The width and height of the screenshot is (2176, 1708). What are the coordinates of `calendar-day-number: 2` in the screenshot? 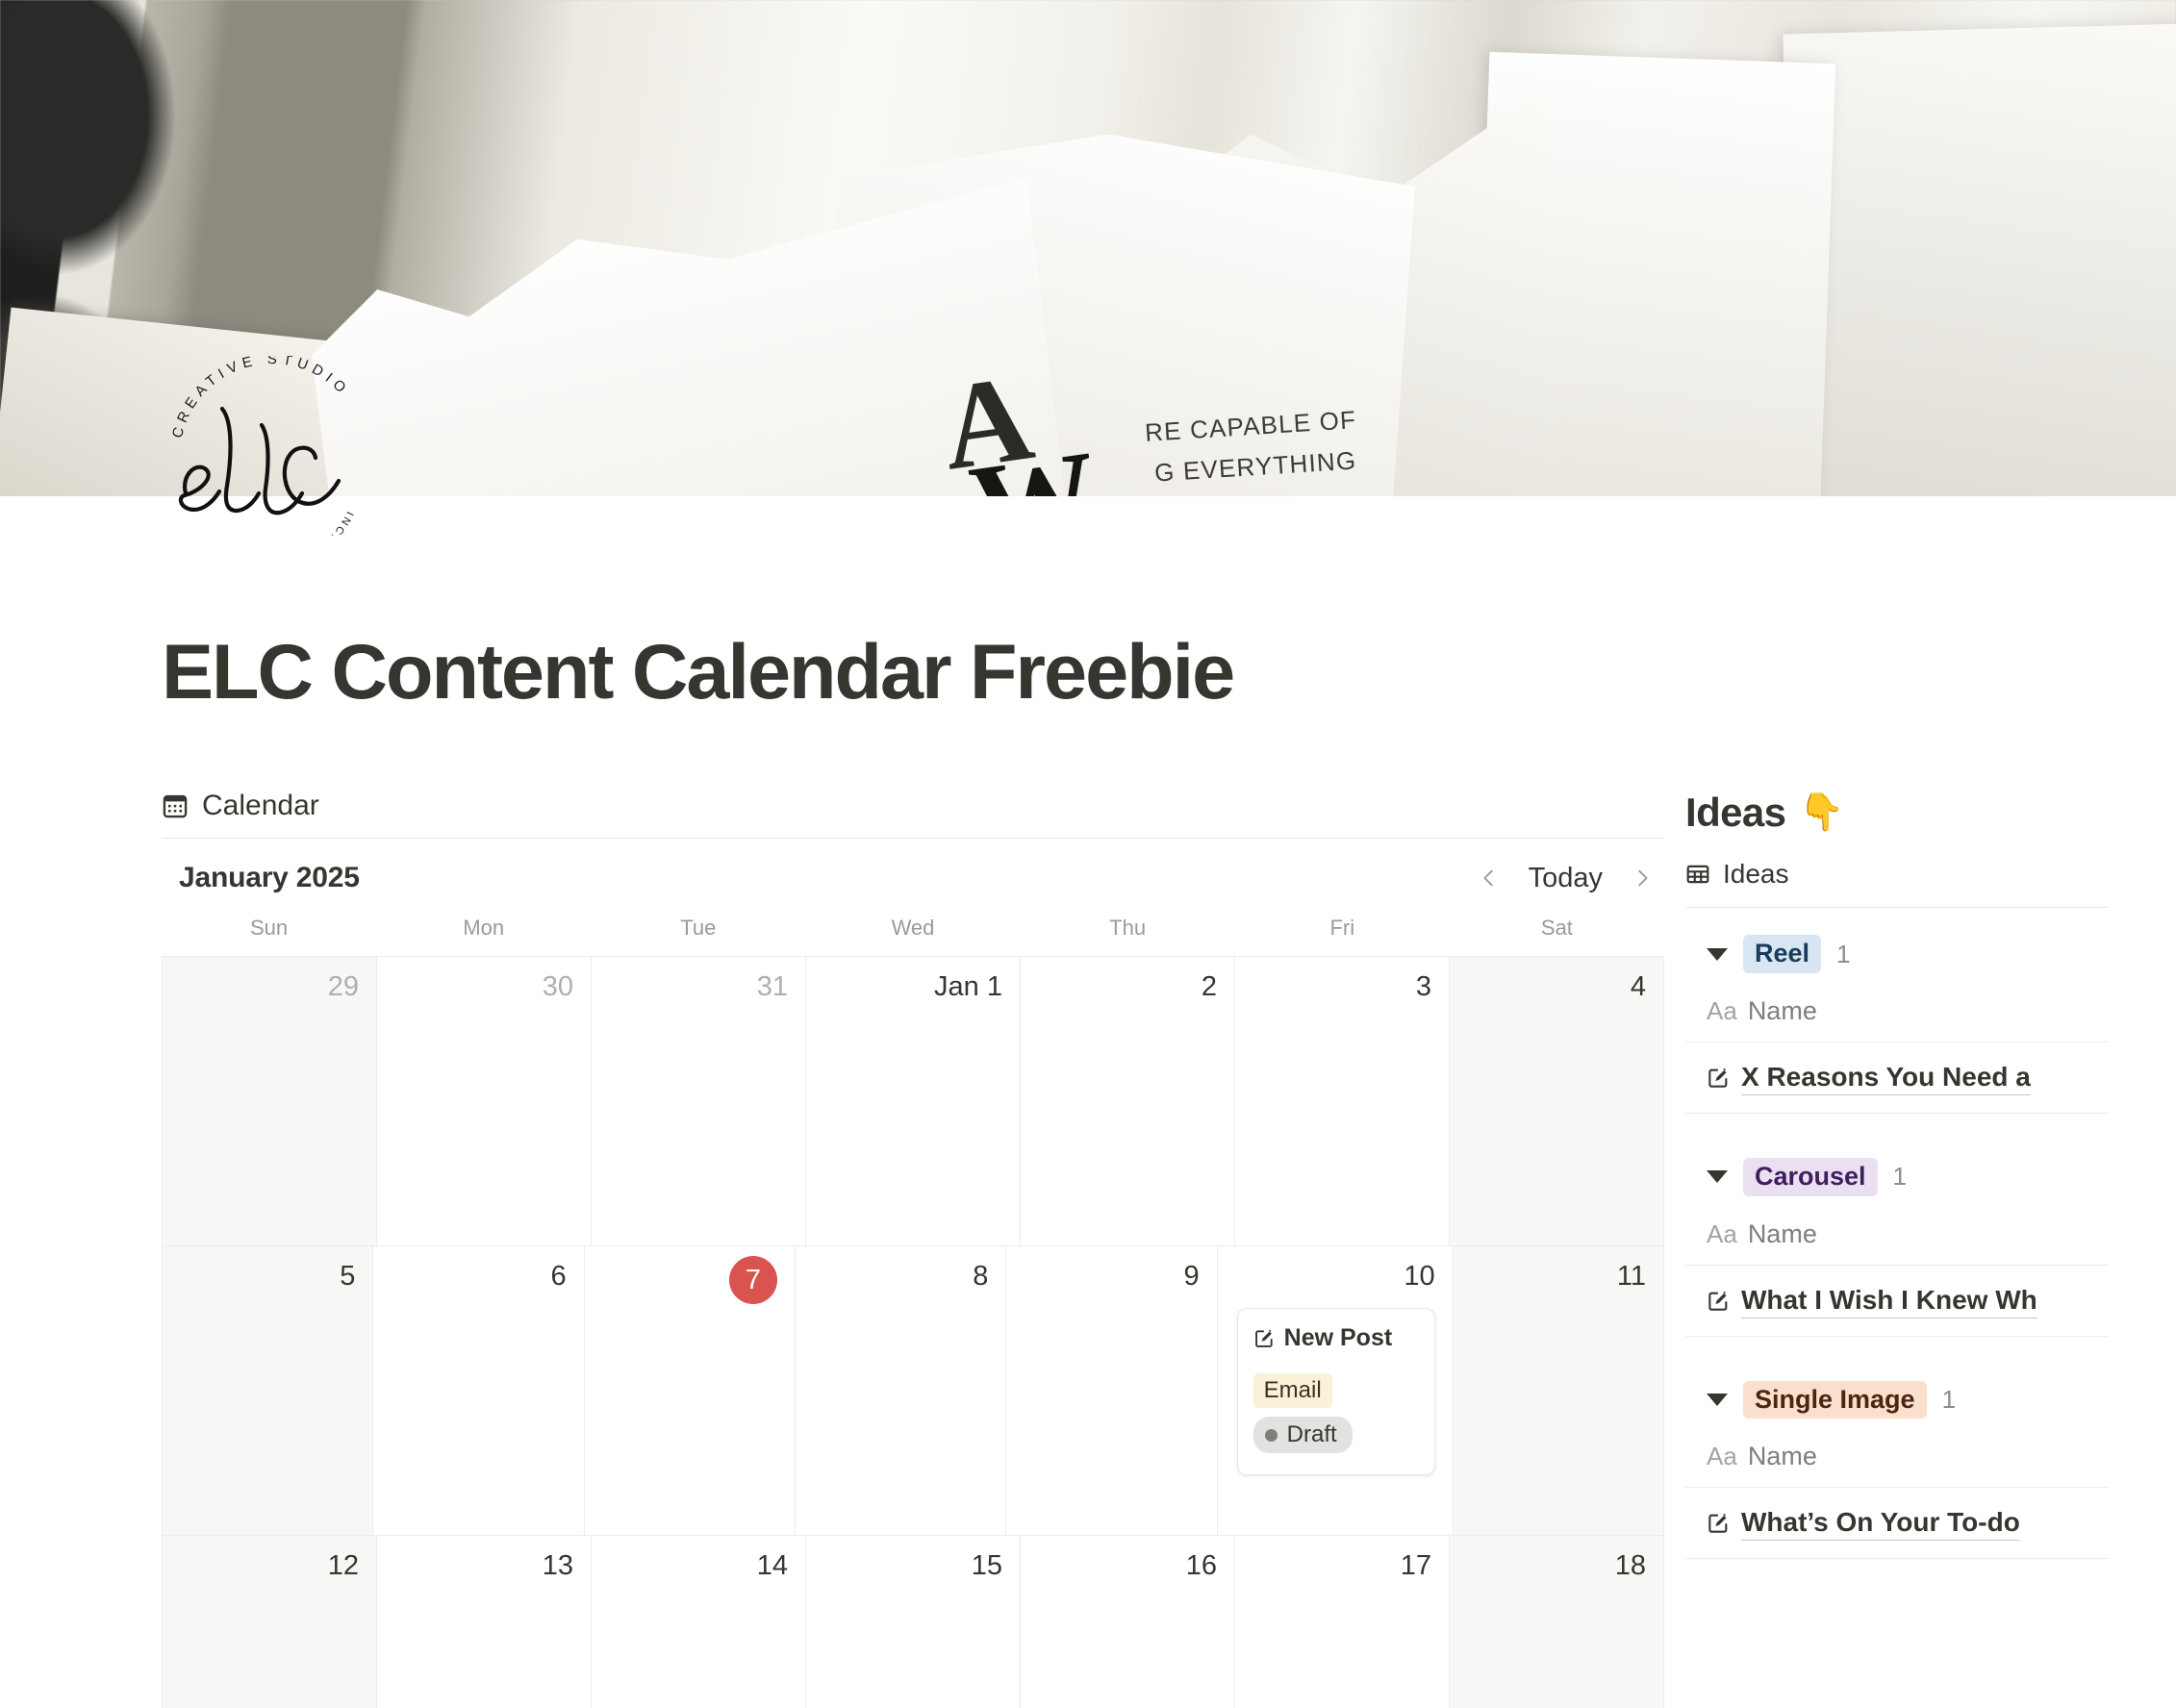 It's located at (1209, 987).